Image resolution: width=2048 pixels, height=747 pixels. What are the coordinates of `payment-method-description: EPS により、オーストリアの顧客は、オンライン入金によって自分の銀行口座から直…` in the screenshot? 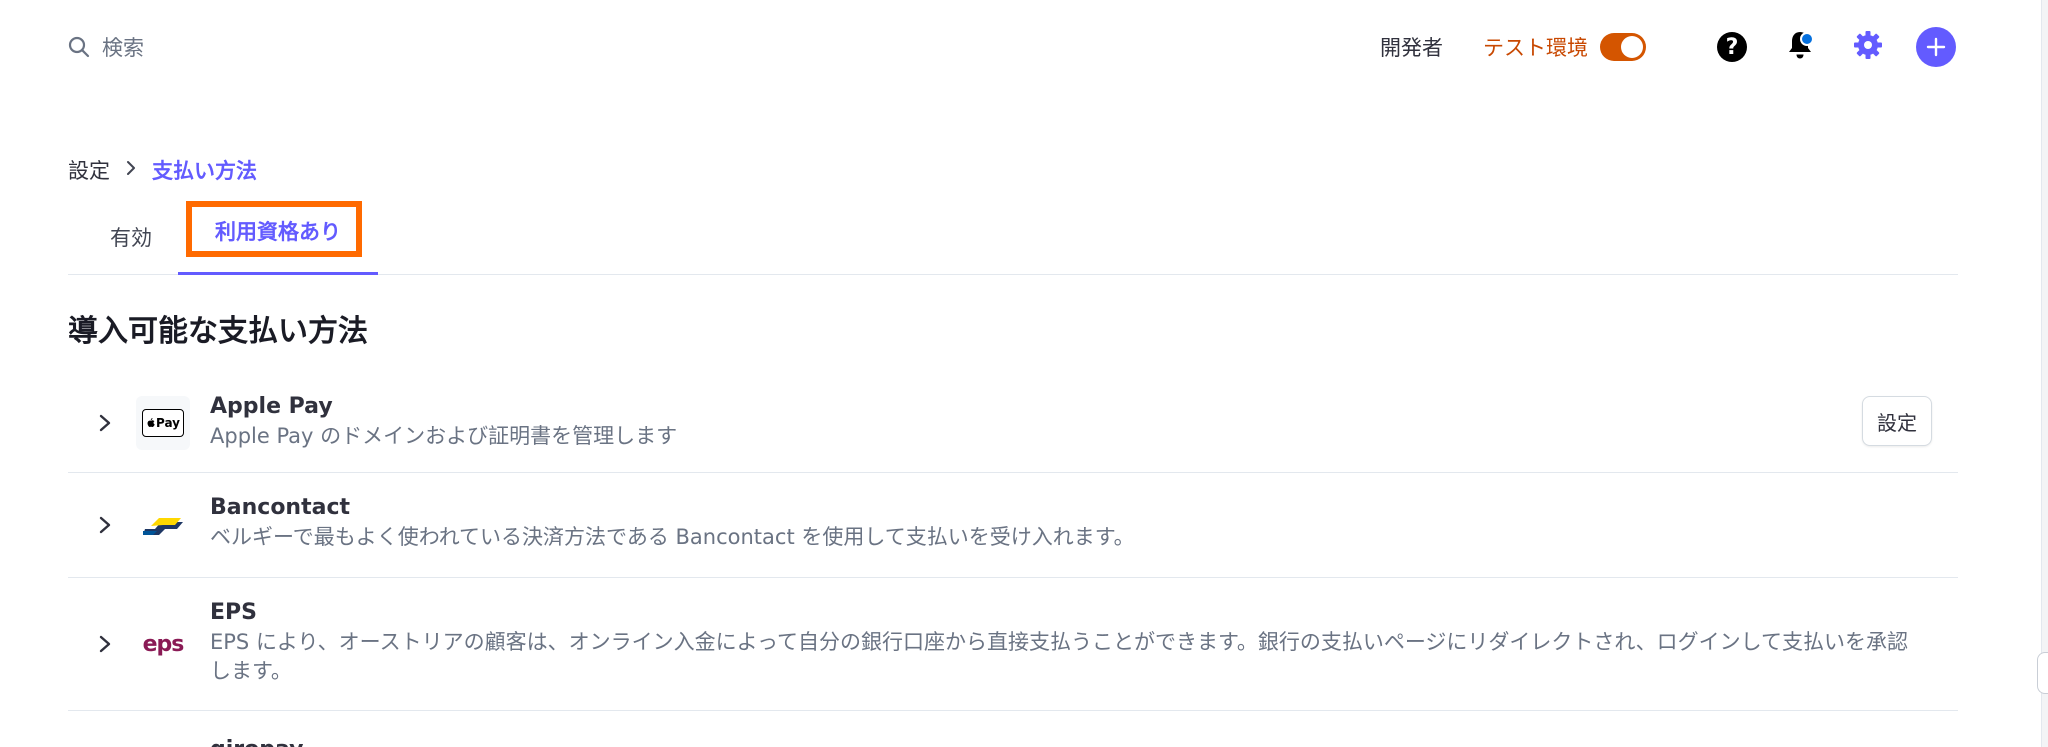 It's located at (1059, 656).